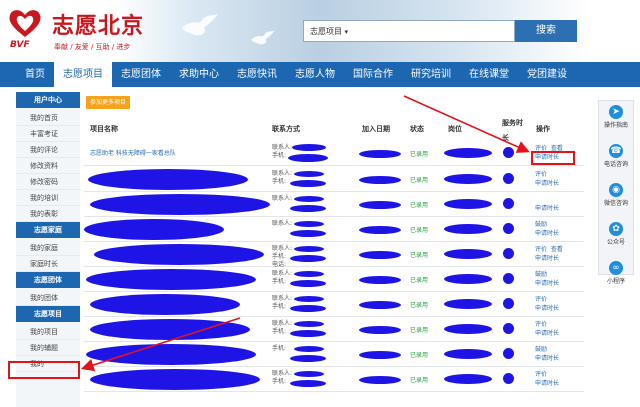 The width and height of the screenshot is (640, 407). What do you see at coordinates (108, 102) in the screenshot?
I see `join-more-projects-button: 参加更多项目` at bounding box center [108, 102].